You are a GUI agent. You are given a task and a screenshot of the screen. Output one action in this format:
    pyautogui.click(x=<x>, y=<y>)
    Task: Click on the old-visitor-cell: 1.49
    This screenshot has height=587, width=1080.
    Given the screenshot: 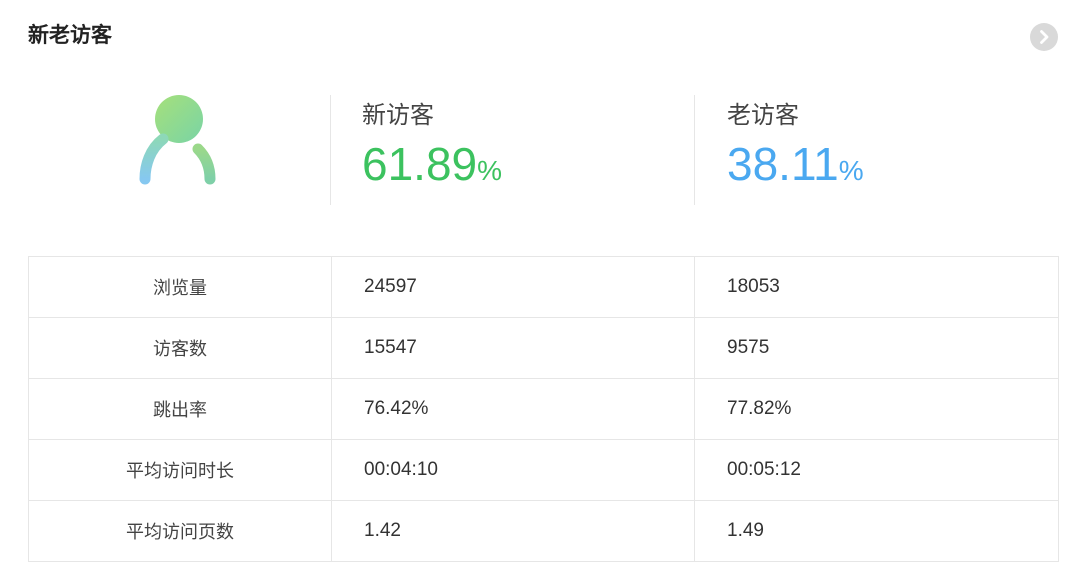 What is the action you would take?
    pyautogui.click(x=876, y=531)
    